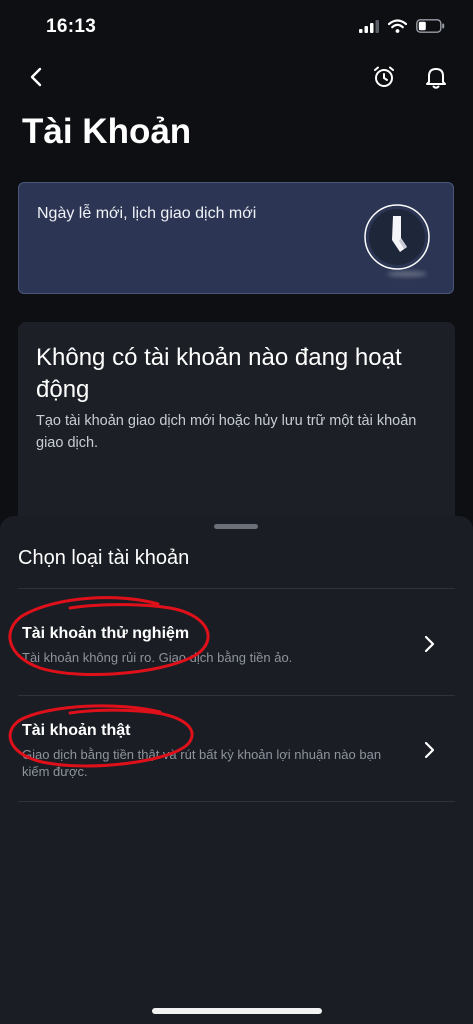 This screenshot has width=473, height=1024. I want to click on bell-icon, so click(436, 78).